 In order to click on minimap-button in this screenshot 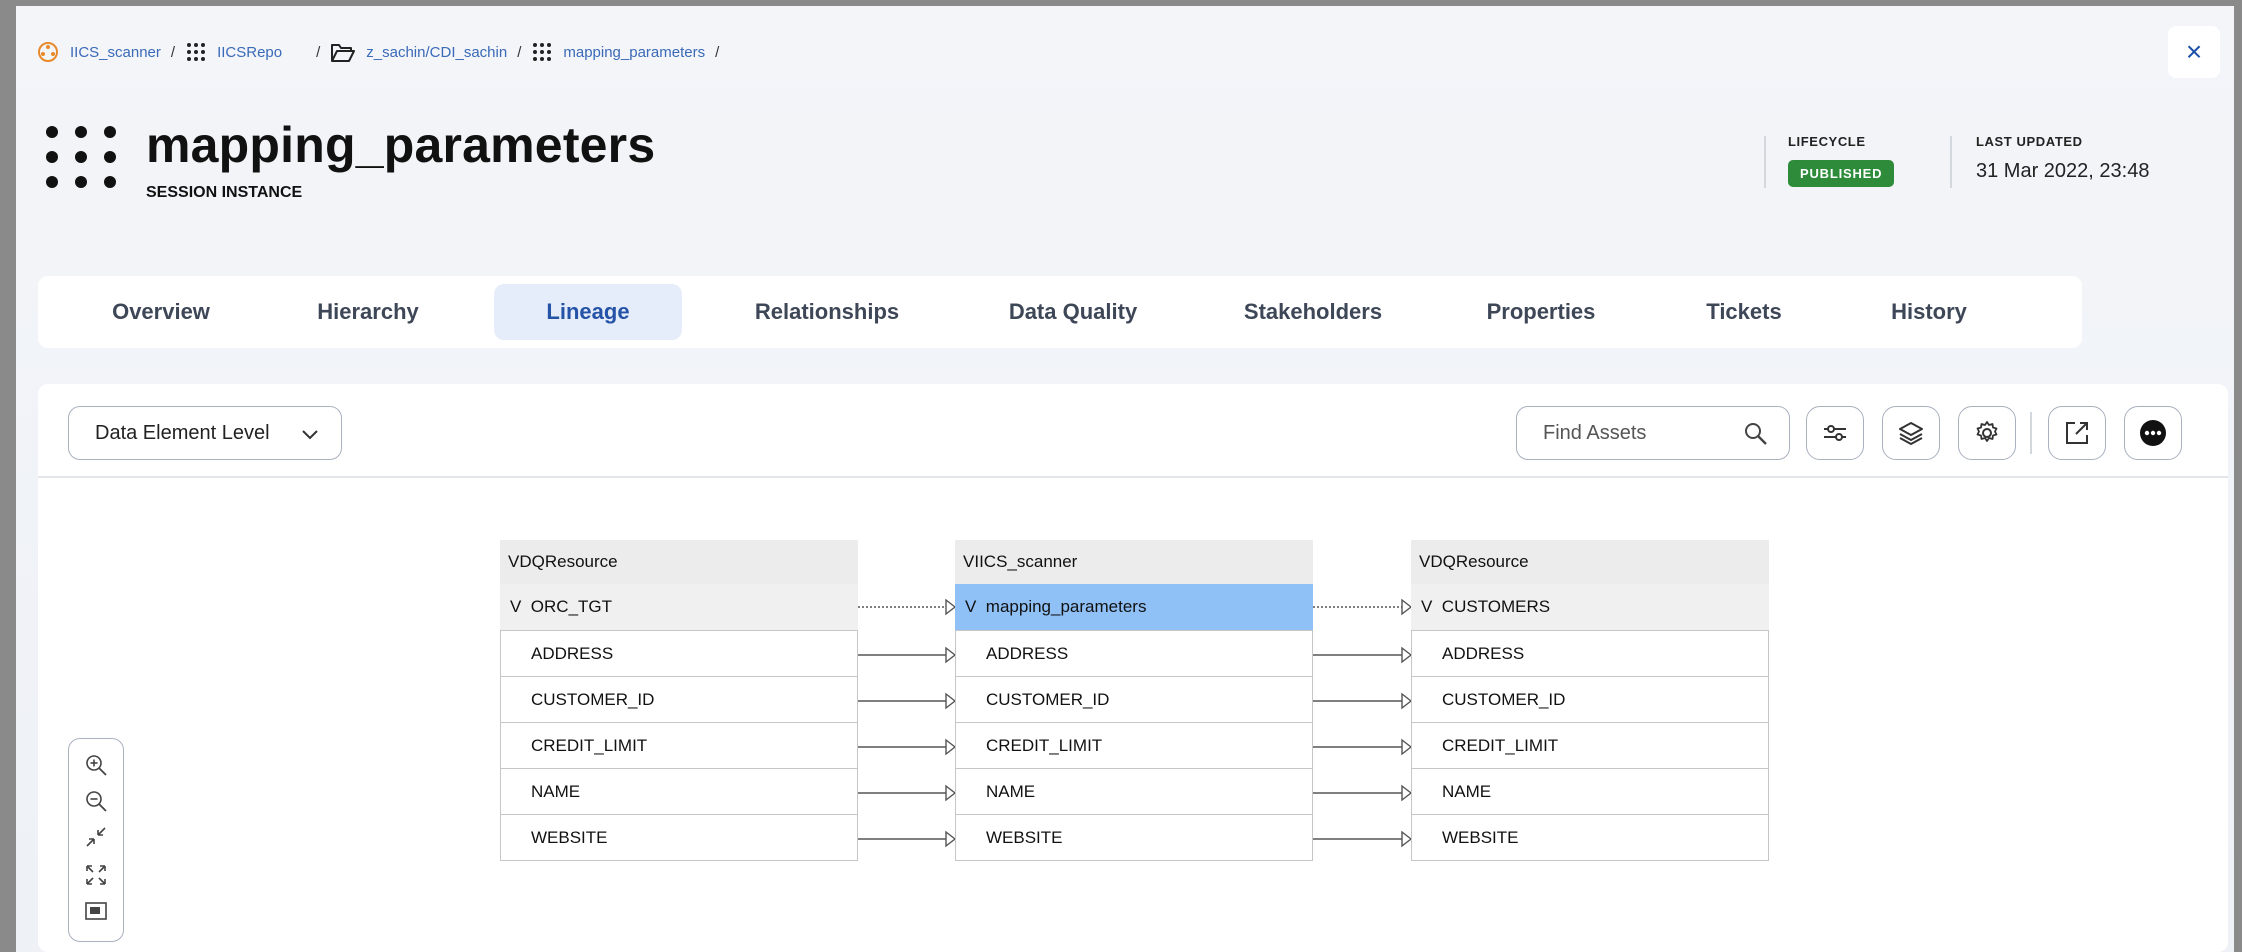, I will do `click(96, 911)`.